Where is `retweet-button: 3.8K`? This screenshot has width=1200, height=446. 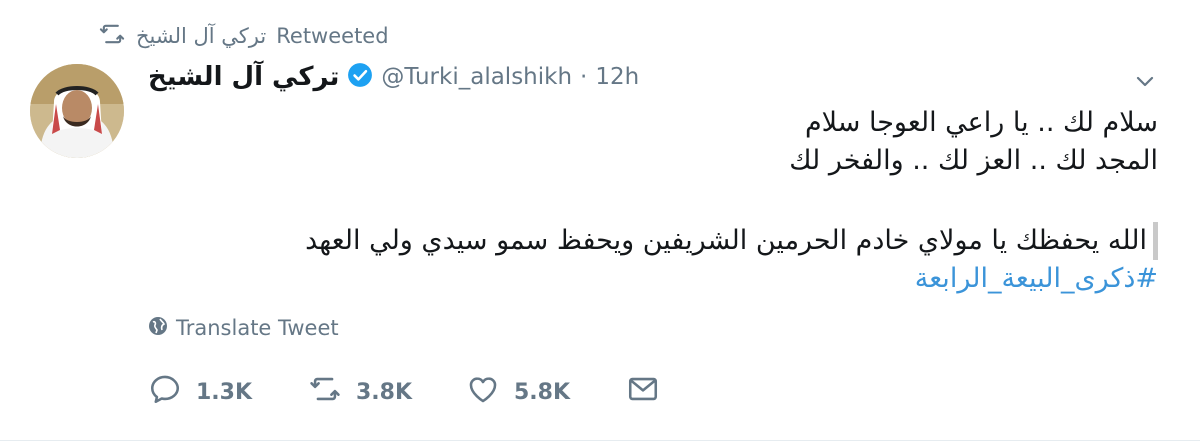 retweet-button: 3.8K is located at coordinates (360, 392).